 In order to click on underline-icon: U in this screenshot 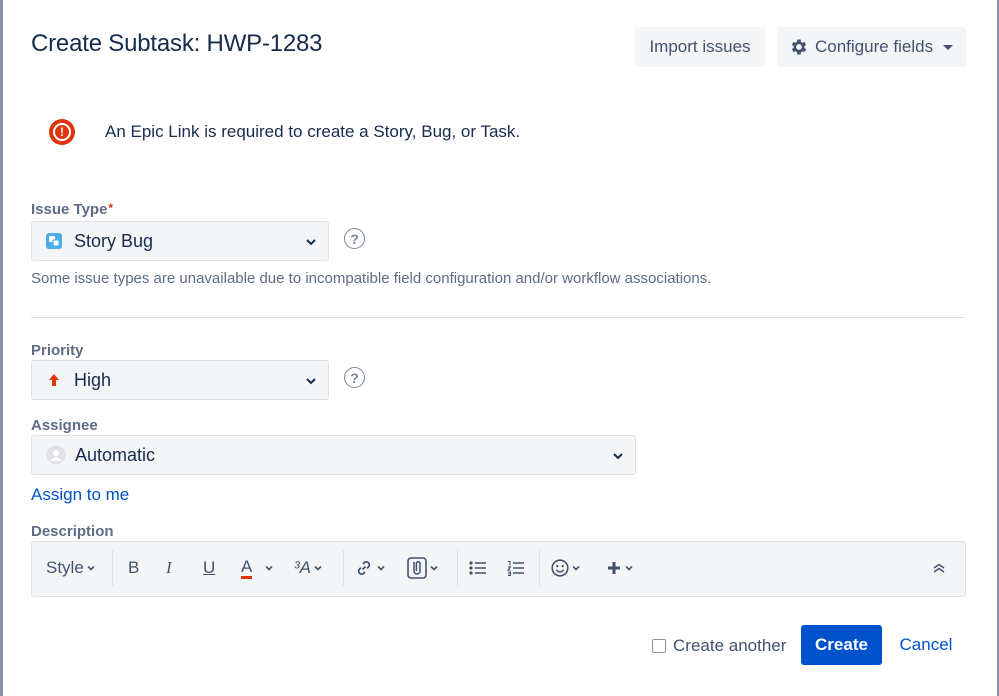, I will do `click(209, 567)`.